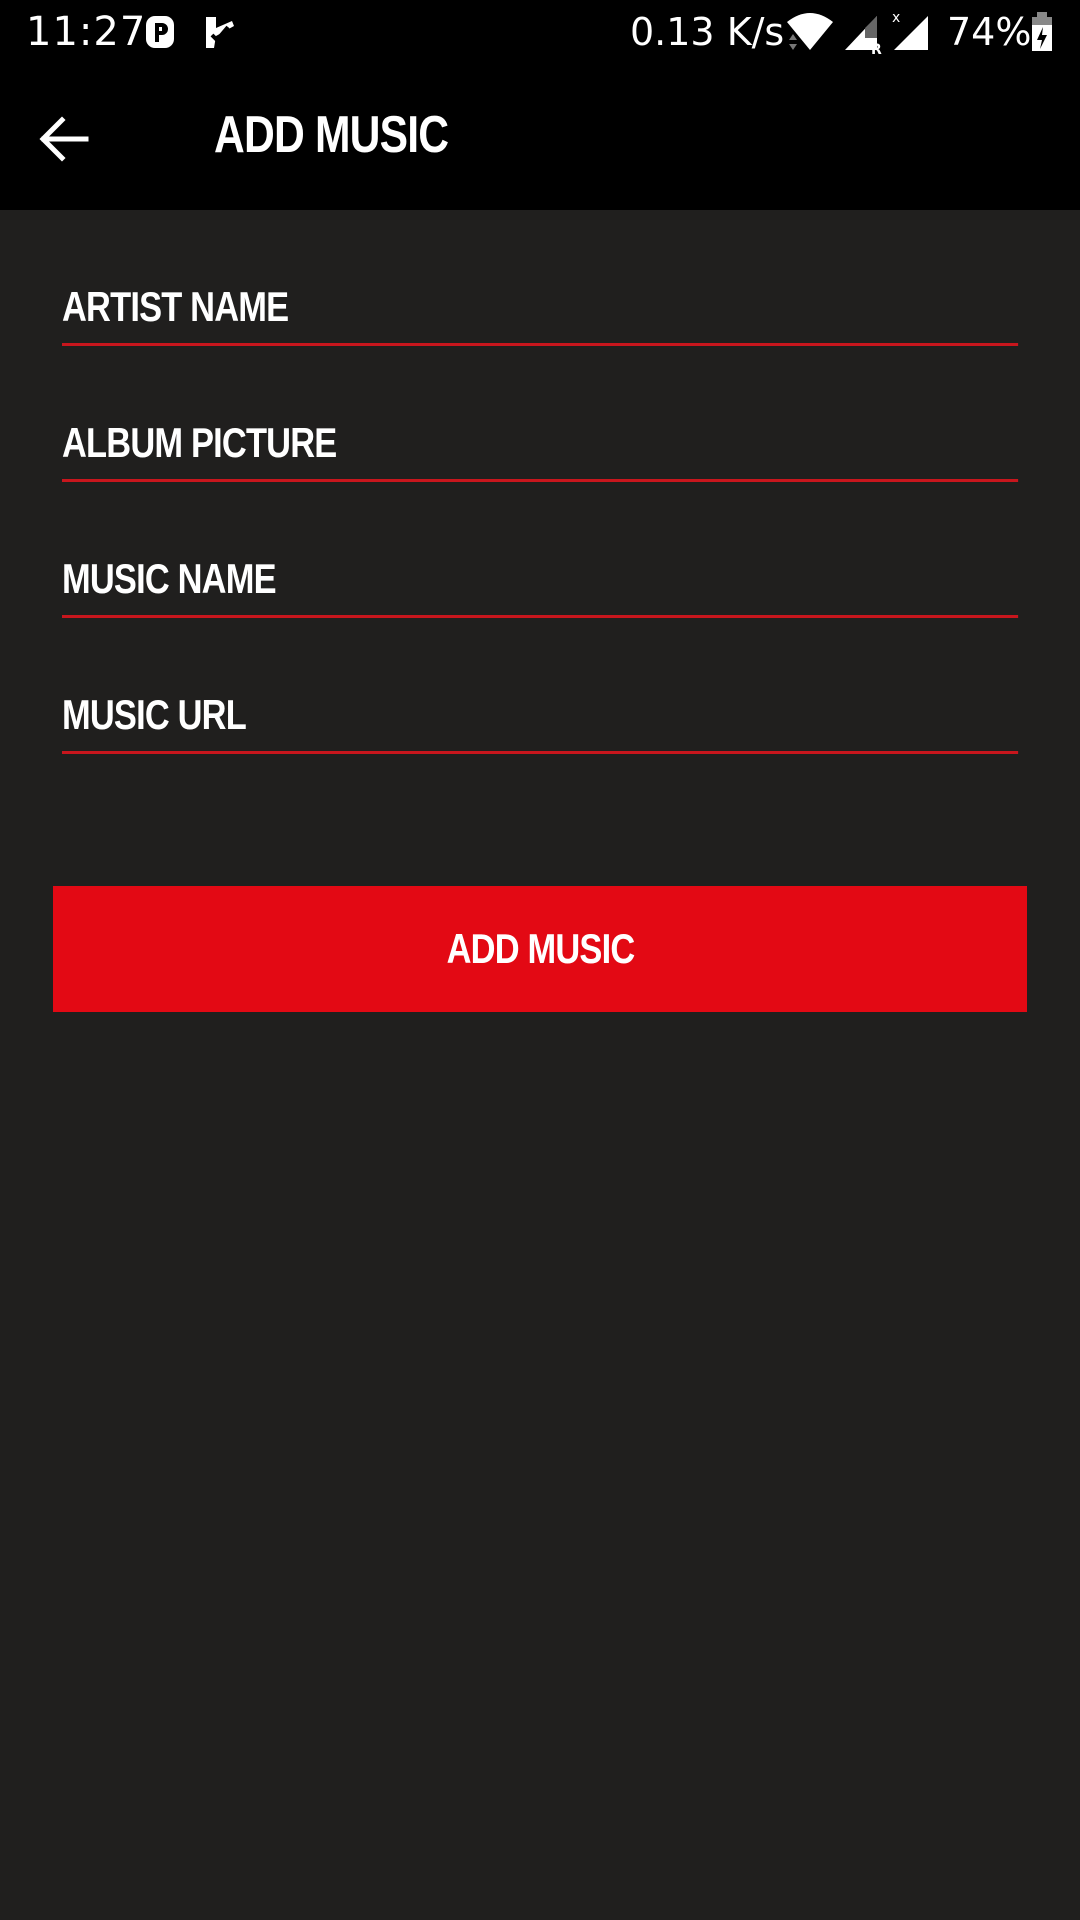 This screenshot has width=1080, height=1920. I want to click on parking-app-icon, so click(160, 32).